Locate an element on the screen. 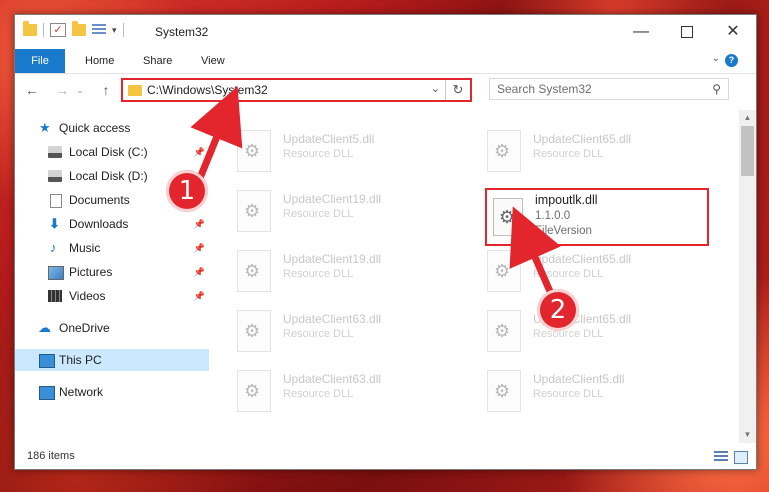 The width and height of the screenshot is (769, 492). tab-home: Home is located at coordinates (99, 61).